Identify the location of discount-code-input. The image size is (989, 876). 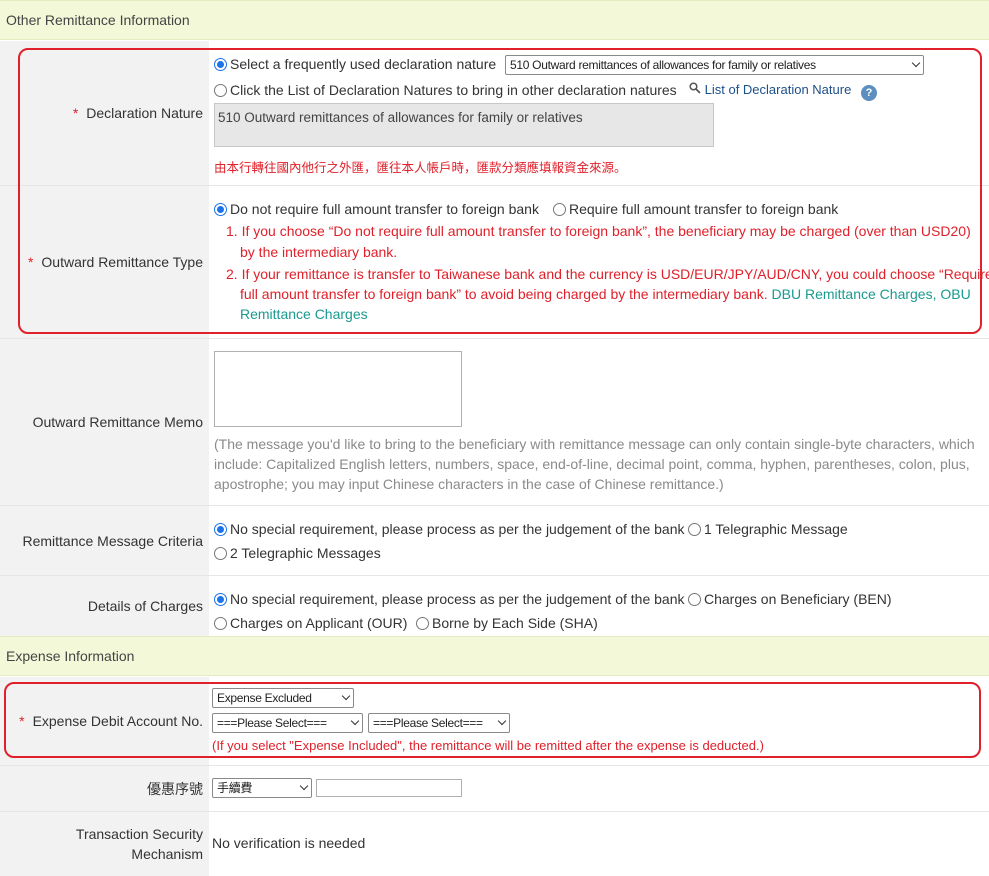
(389, 788).